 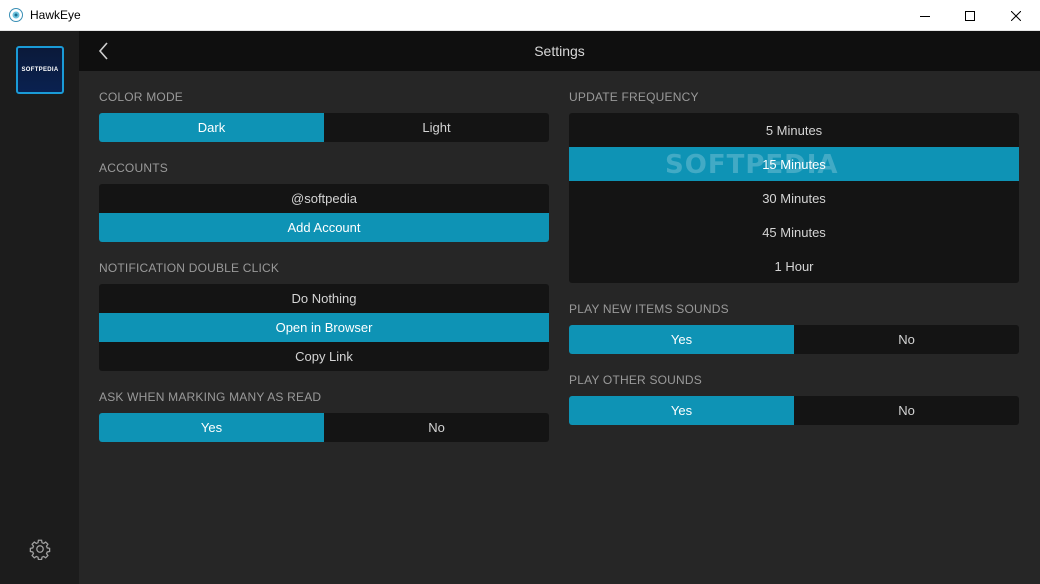 I want to click on window-title: HawkEye, so click(x=55, y=15).